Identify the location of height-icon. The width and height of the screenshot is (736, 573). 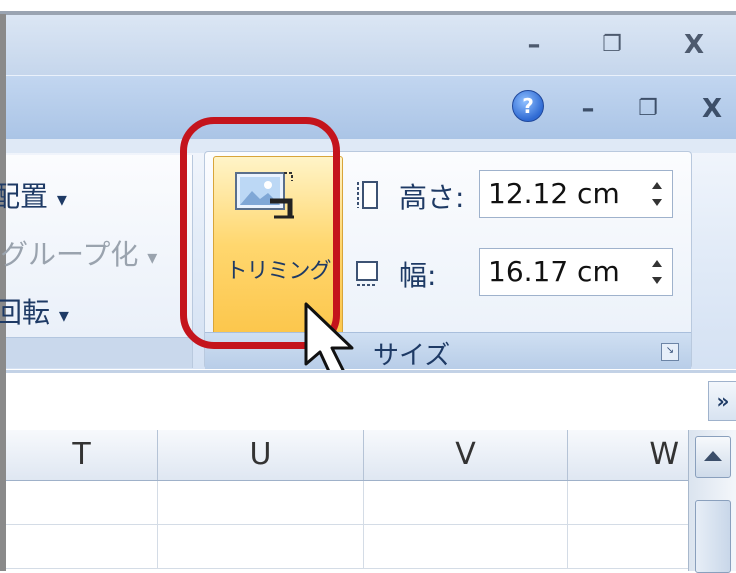
(367, 195).